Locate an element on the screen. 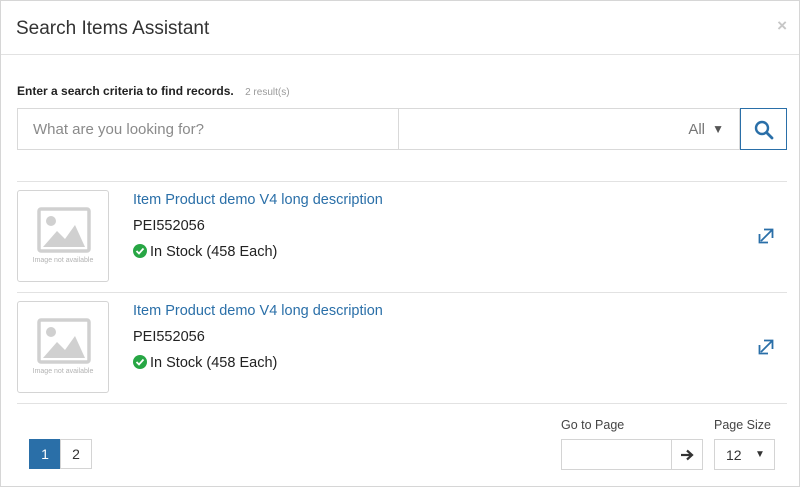 Image resolution: width=800 pixels, height=487 pixels. filter-select: All ▼ is located at coordinates (569, 129).